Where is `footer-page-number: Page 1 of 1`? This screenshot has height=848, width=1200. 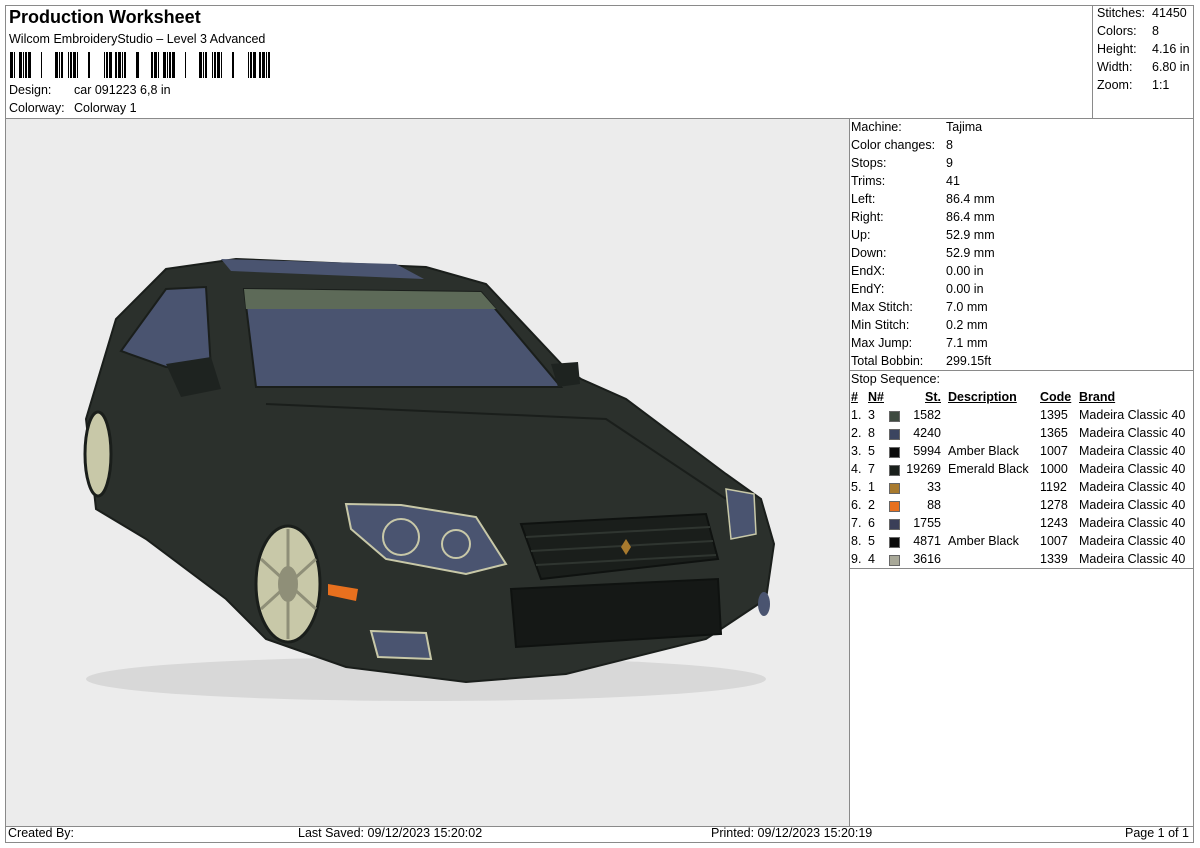 footer-page-number: Page 1 of 1 is located at coordinates (1157, 833).